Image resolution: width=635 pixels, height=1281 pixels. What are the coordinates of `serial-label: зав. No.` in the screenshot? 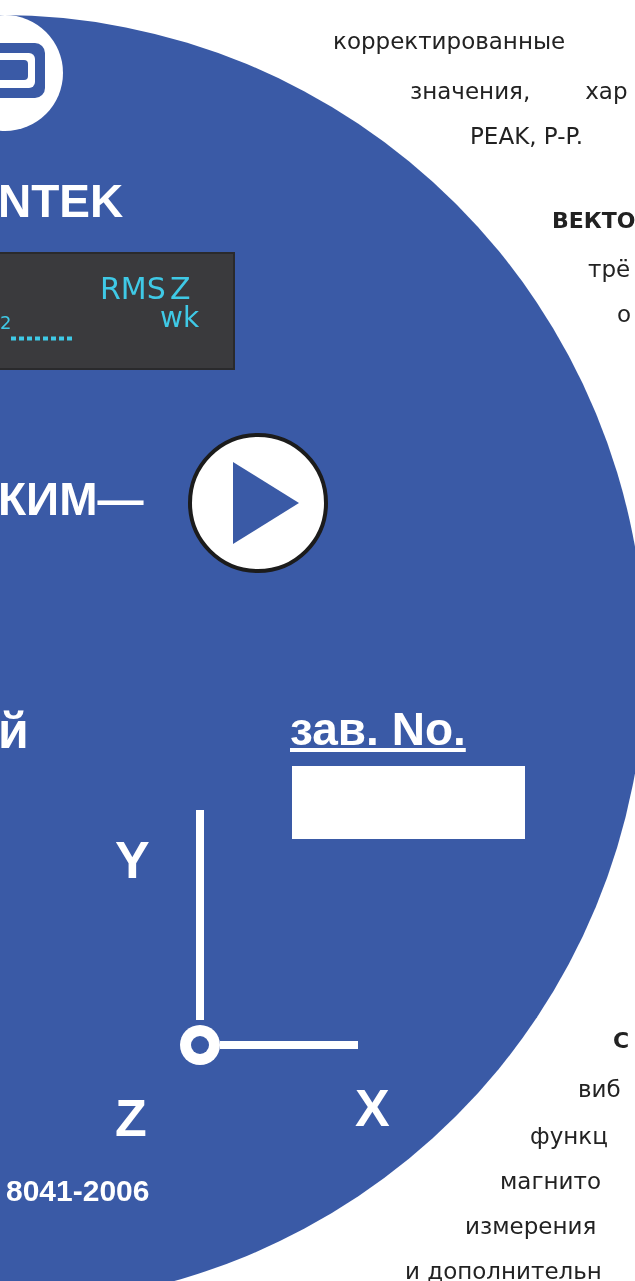 It's located at (378, 729).